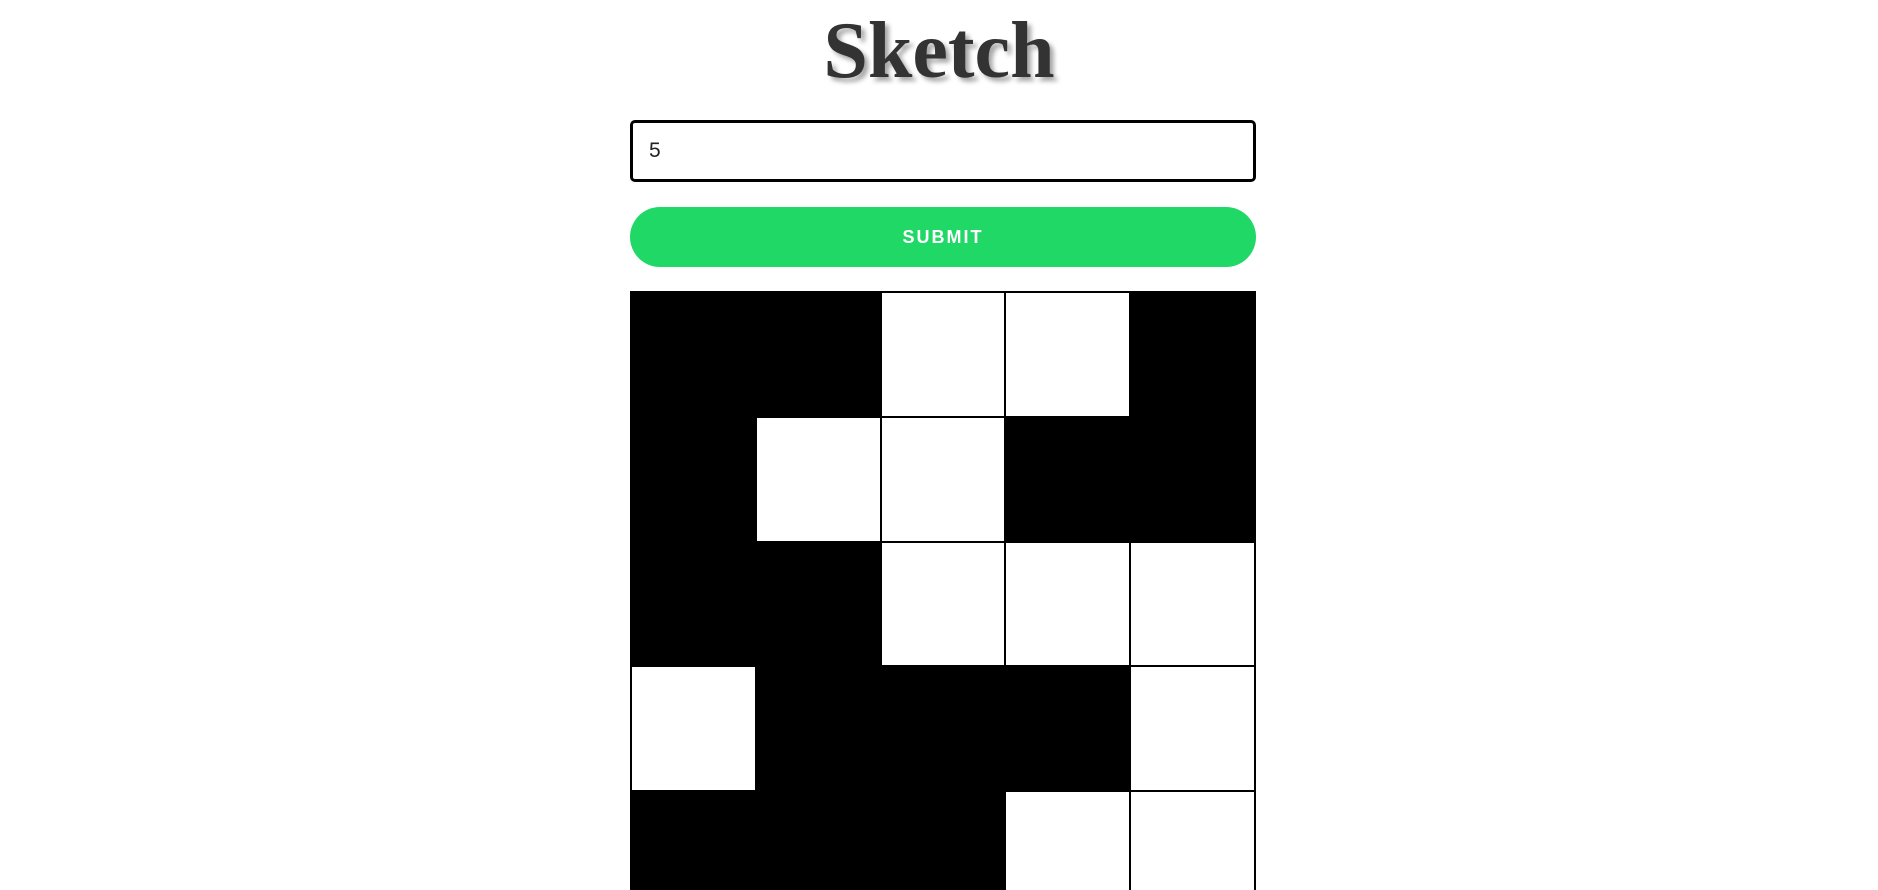 The height and width of the screenshot is (890, 1878). I want to click on grid-size-input, so click(943, 151).